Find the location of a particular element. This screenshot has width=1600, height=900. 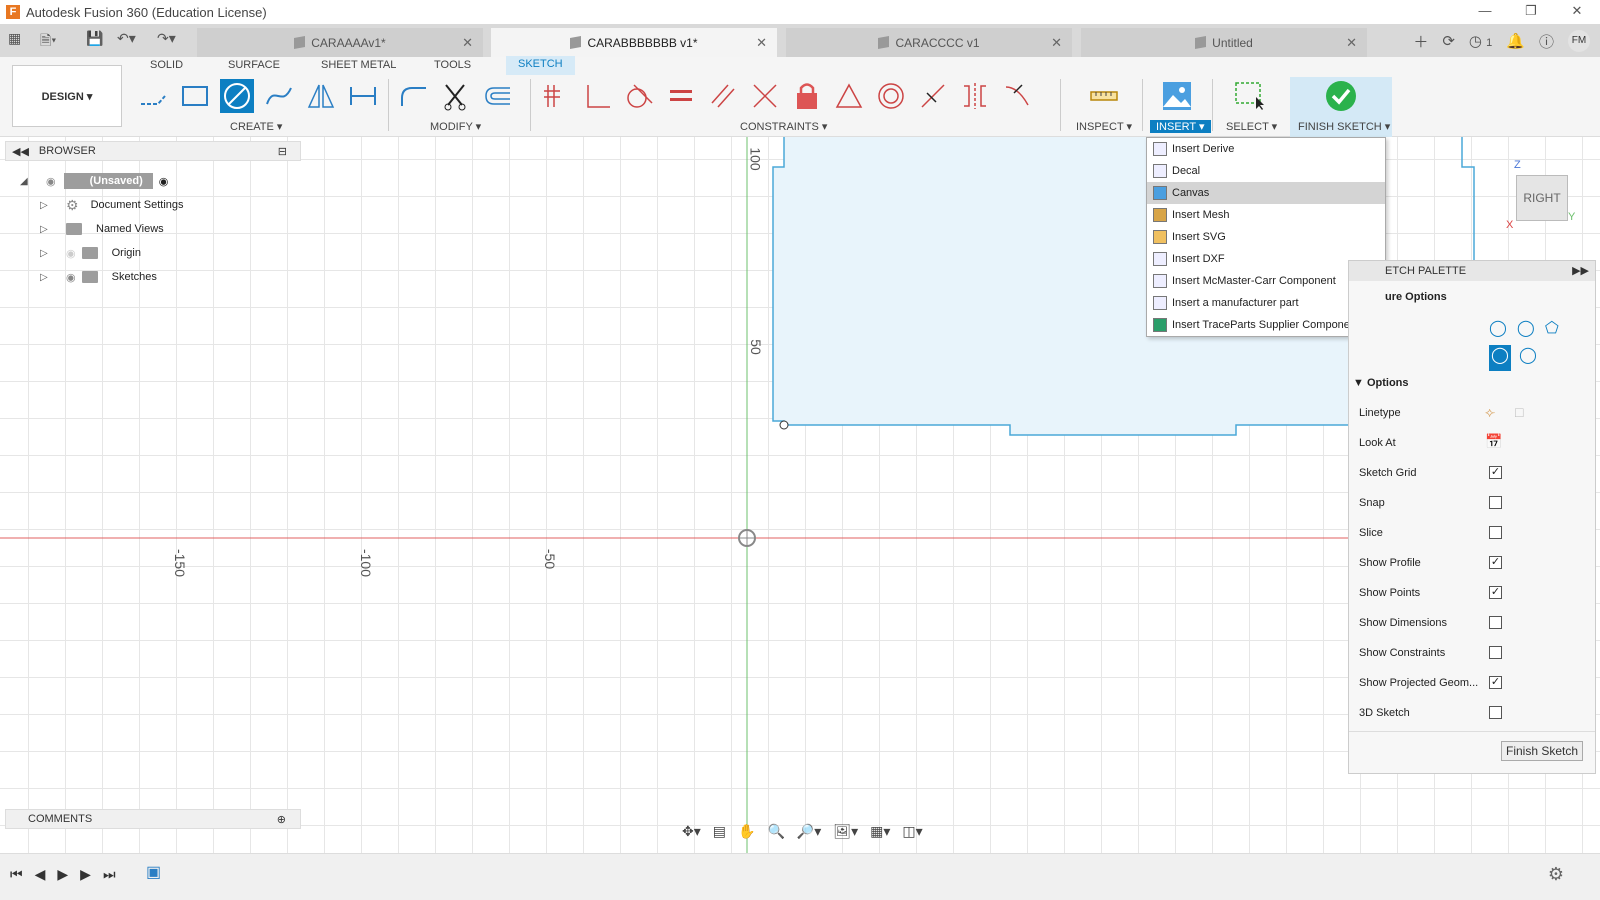

expand-palette-icon: ▶▶ is located at coordinates (1580, 271).